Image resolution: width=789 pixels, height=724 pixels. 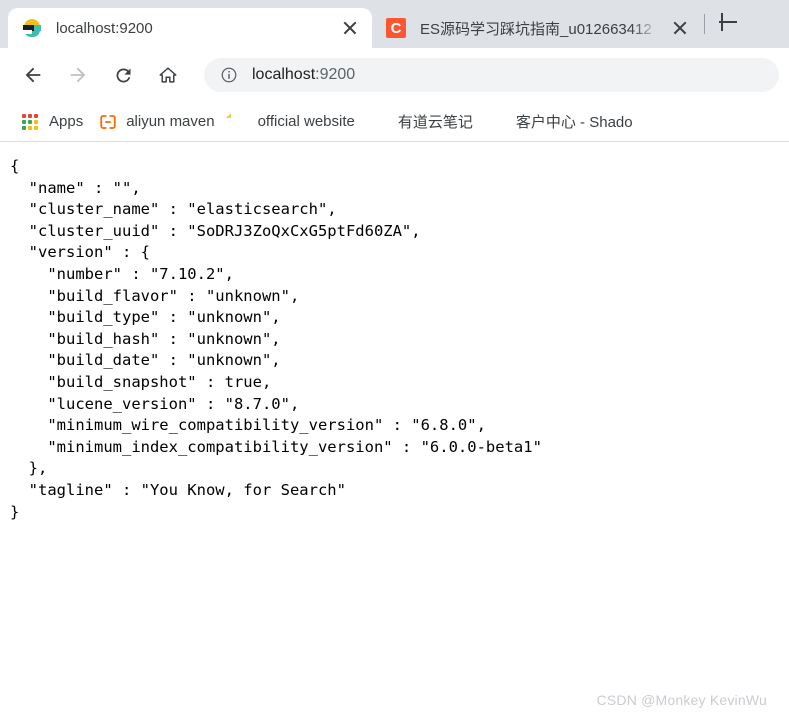 What do you see at coordinates (681, 700) in the screenshot?
I see `watermark: CSDN @Monkey KevinWu` at bounding box center [681, 700].